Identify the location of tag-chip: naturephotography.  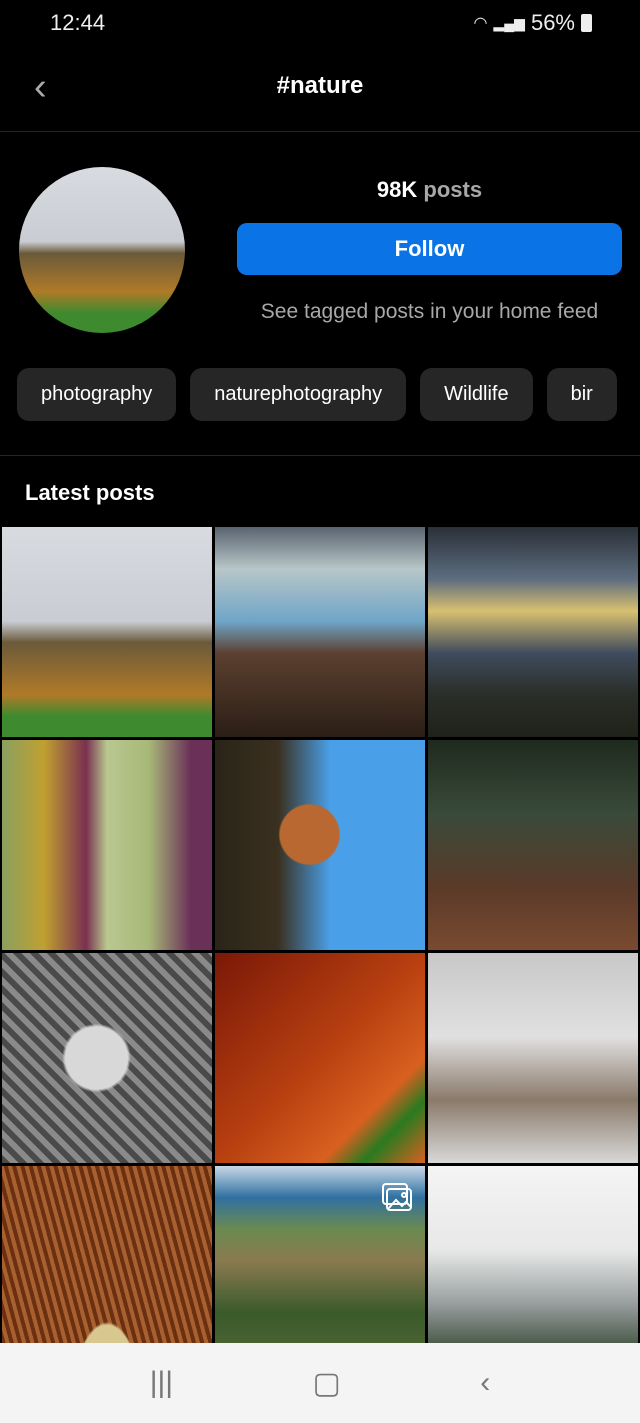
(298, 394).